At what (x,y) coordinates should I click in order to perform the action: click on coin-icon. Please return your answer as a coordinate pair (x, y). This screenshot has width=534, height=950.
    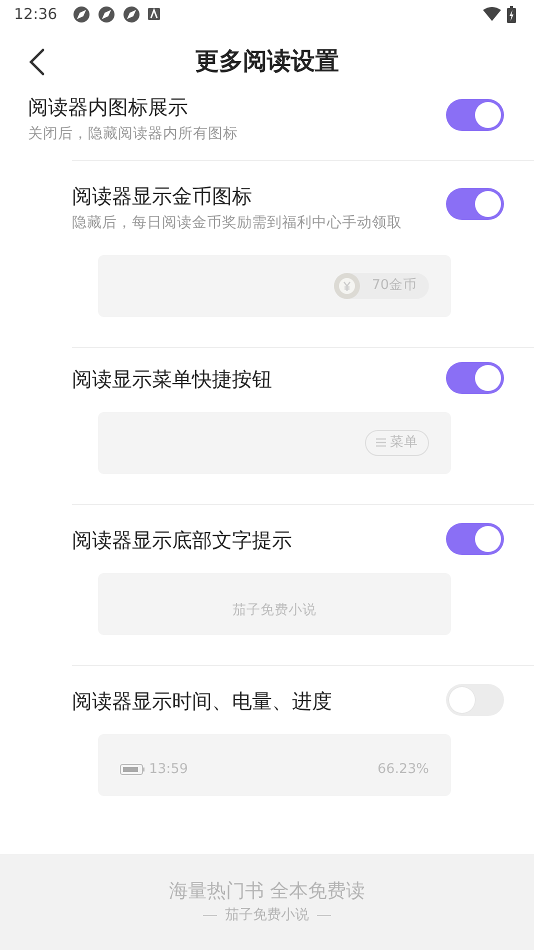
    Looking at the image, I should click on (346, 286).